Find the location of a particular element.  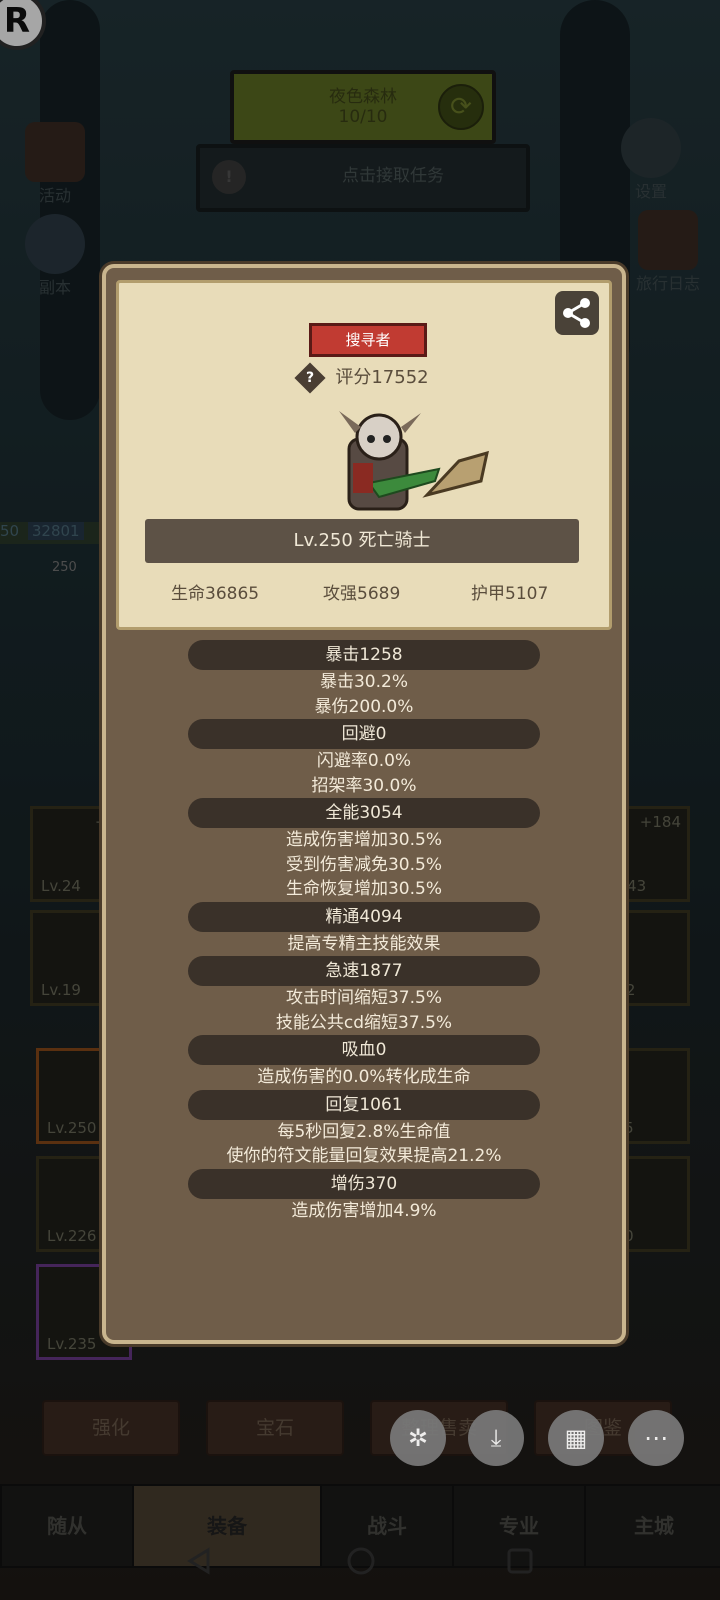

stat-detail: 造成伤害增加4.9% is located at coordinates (364, 1210).